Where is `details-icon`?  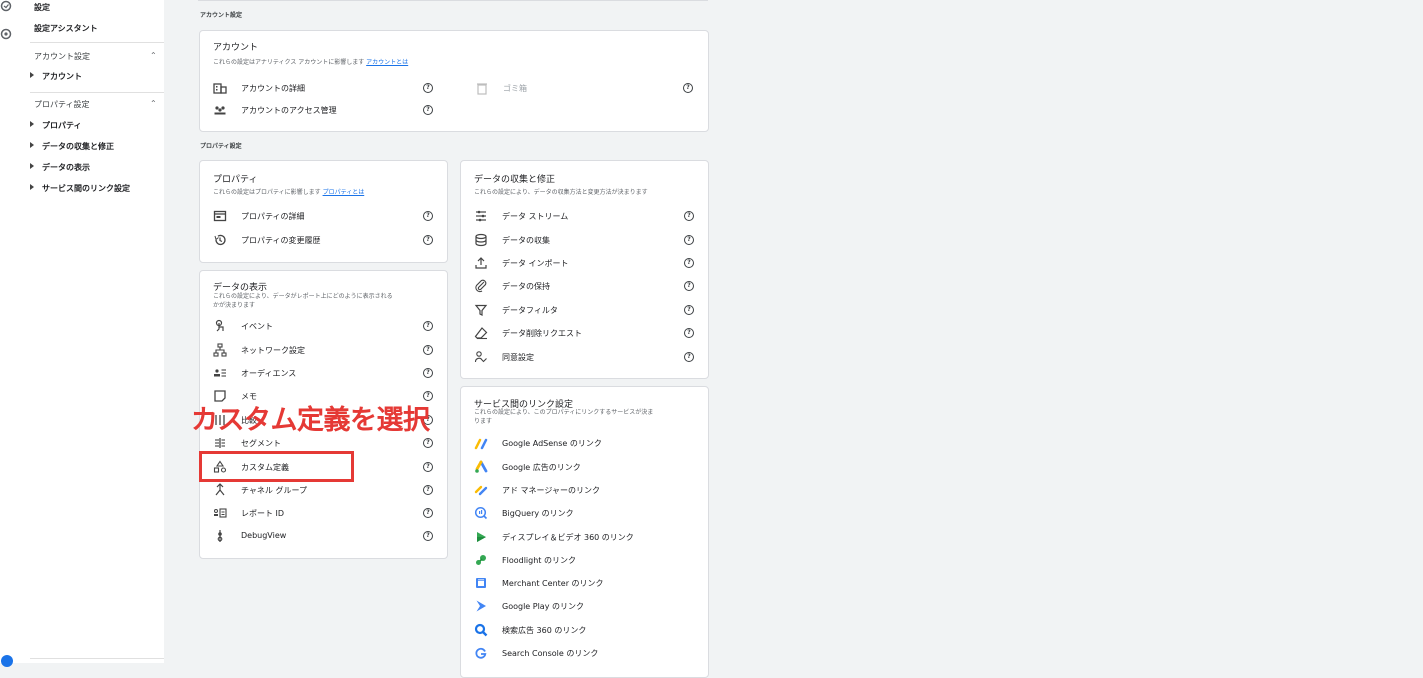 details-icon is located at coordinates (220, 216).